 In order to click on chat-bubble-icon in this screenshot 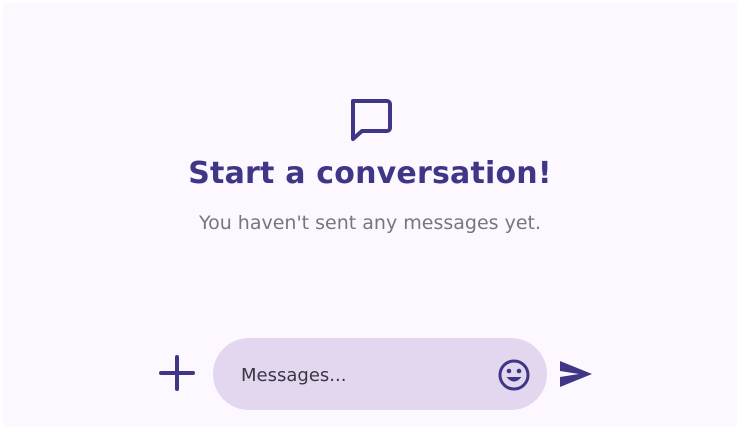, I will do `click(370, 120)`.